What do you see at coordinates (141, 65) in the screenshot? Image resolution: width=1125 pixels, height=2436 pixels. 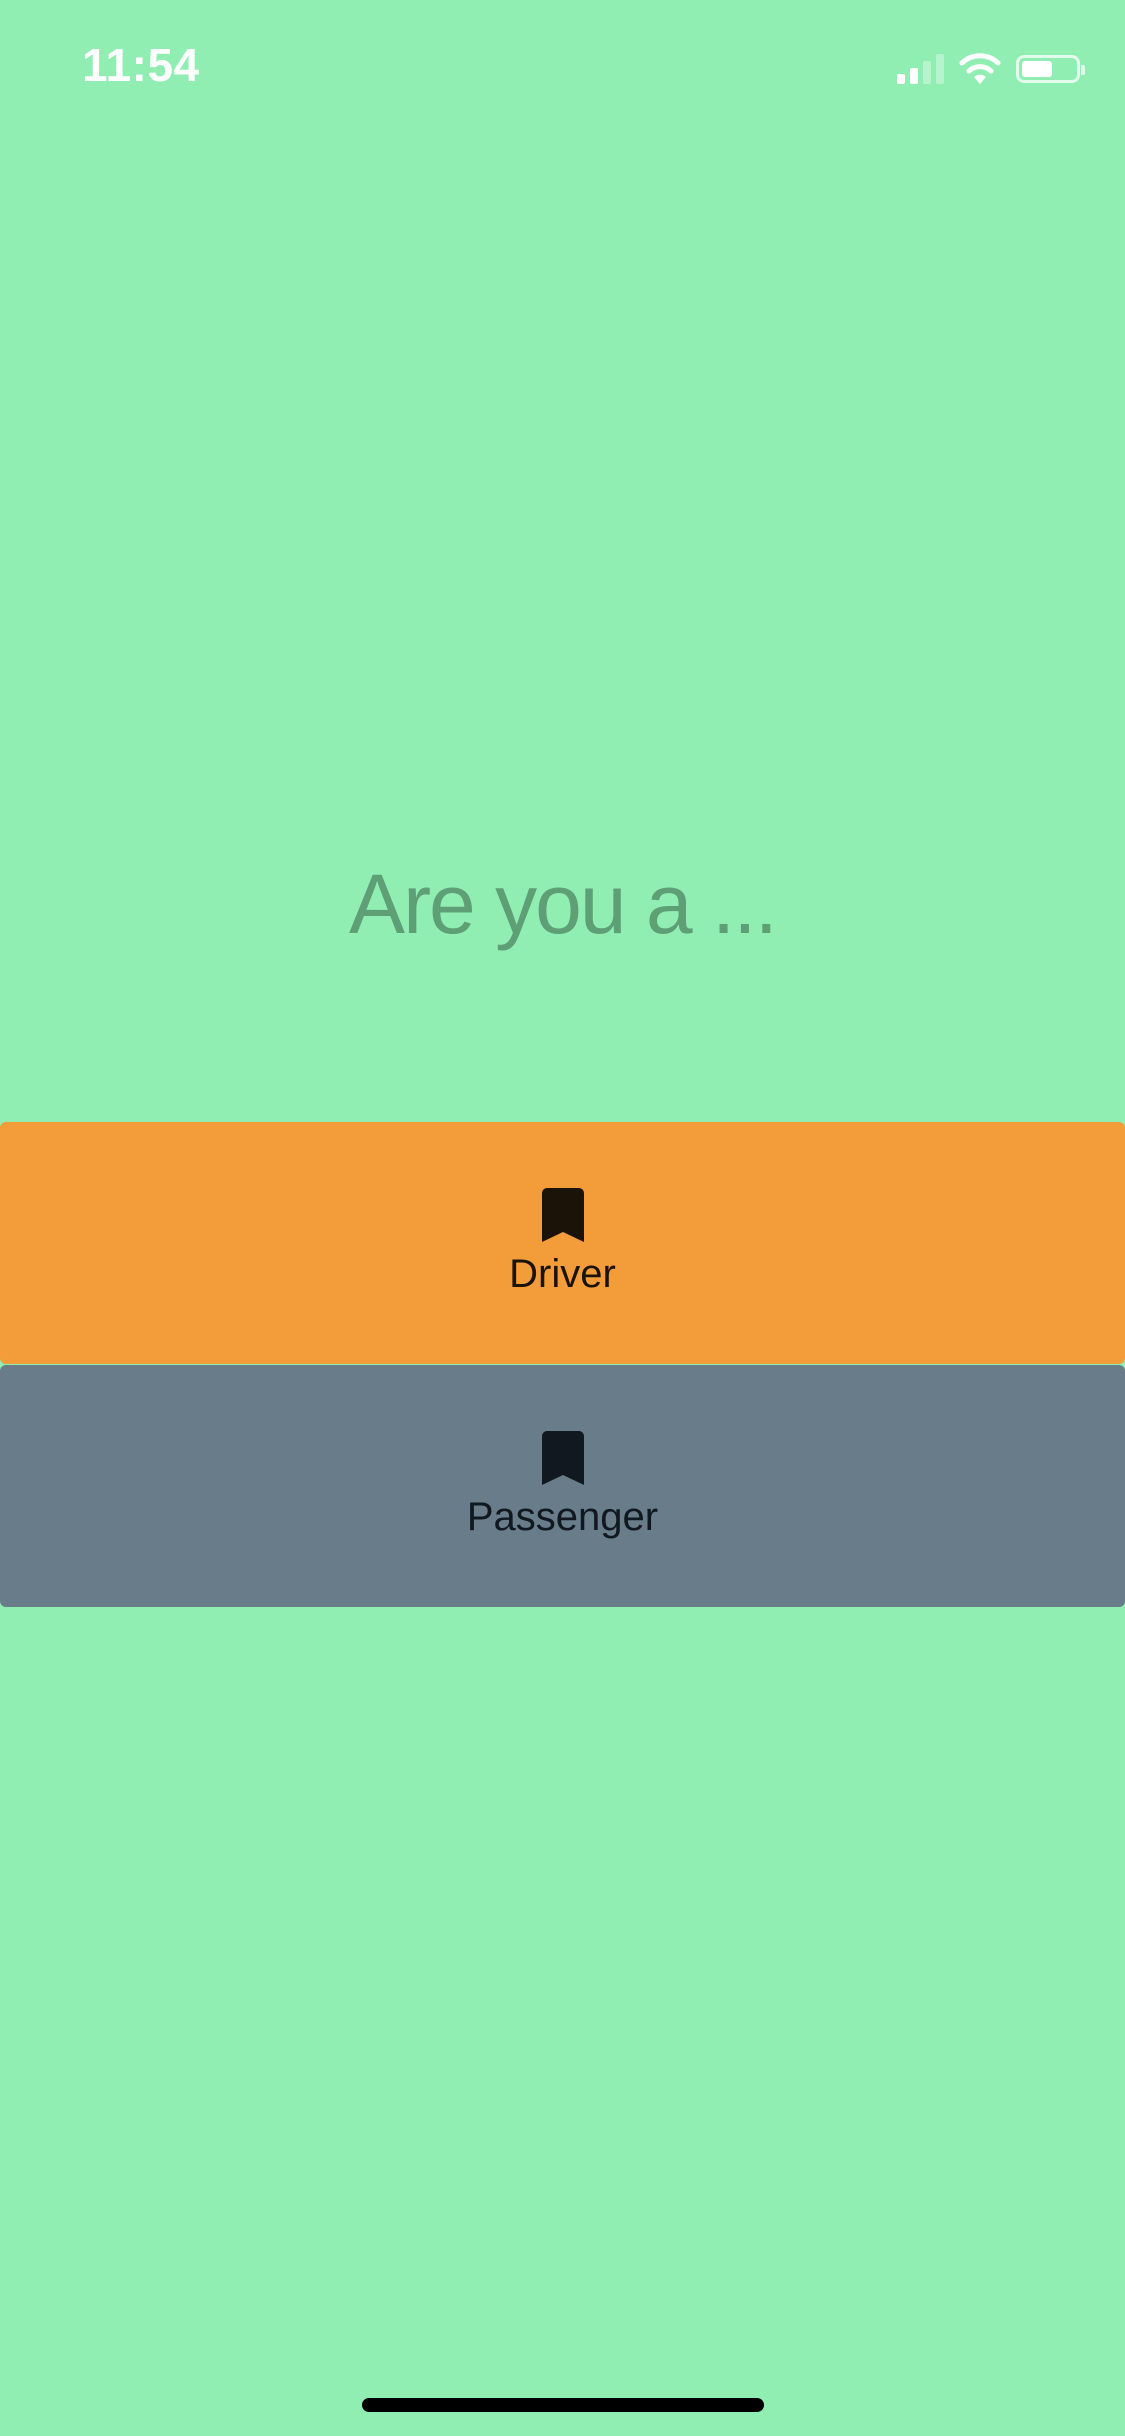 I see `status-time: 11:54` at bounding box center [141, 65].